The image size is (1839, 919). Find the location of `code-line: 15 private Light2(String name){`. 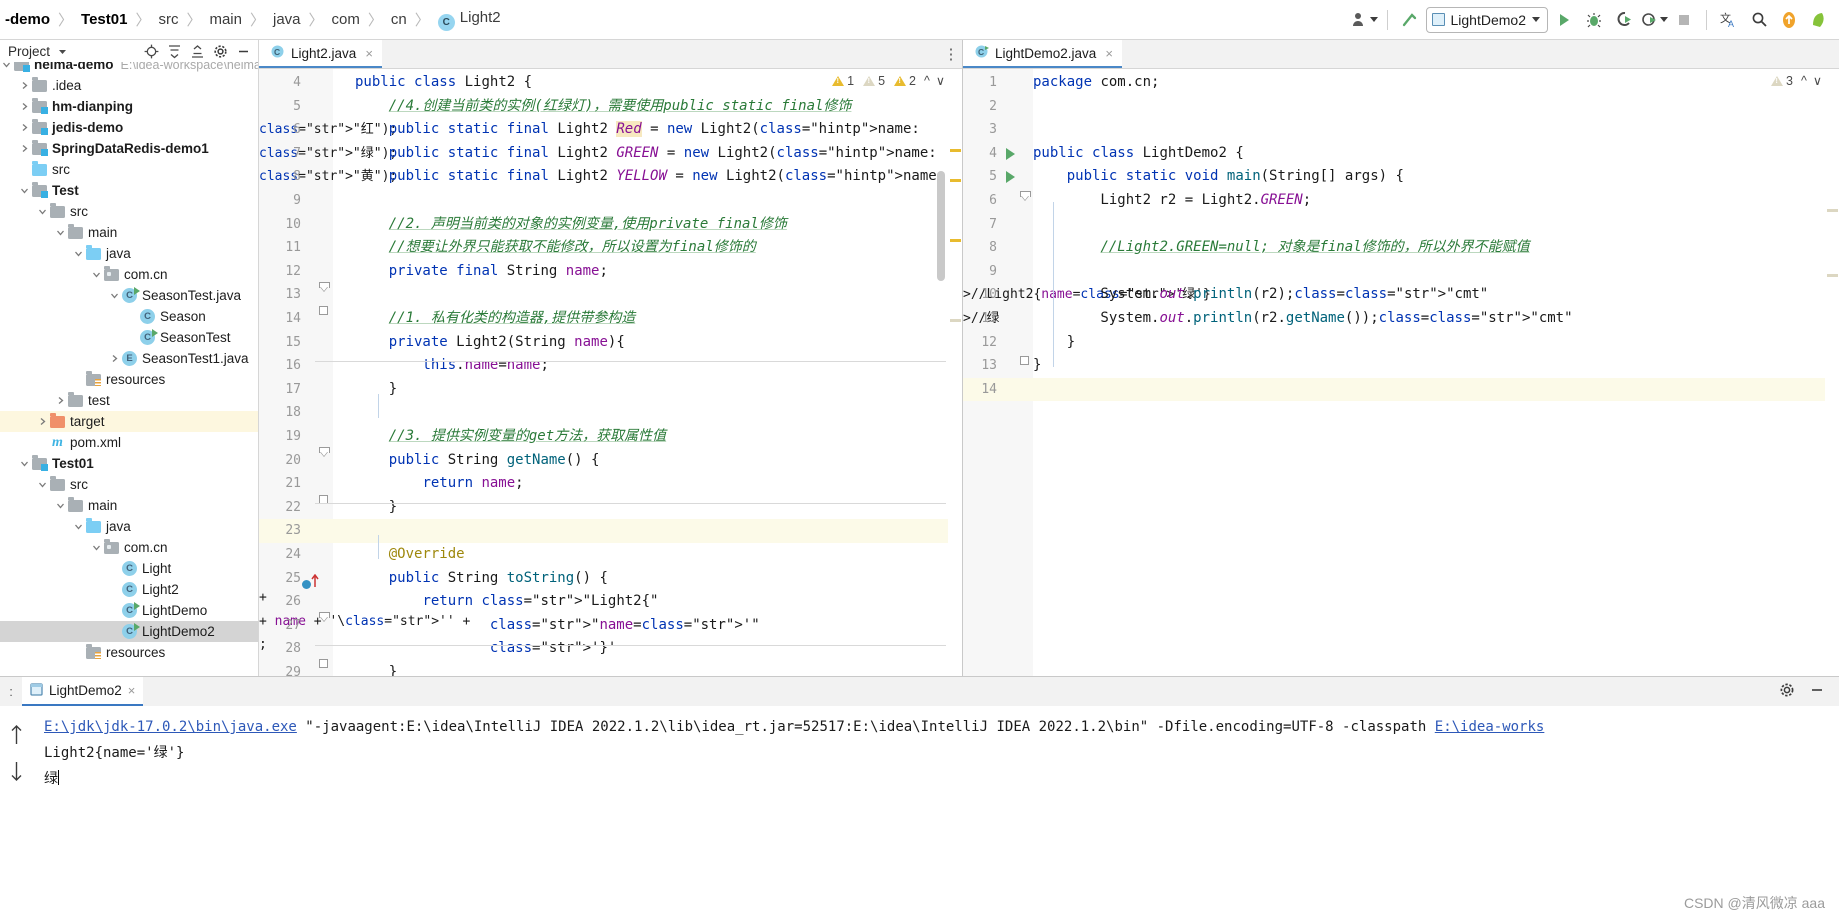

code-line: 15 private Light2(String name){ is located at coordinates (610, 343).